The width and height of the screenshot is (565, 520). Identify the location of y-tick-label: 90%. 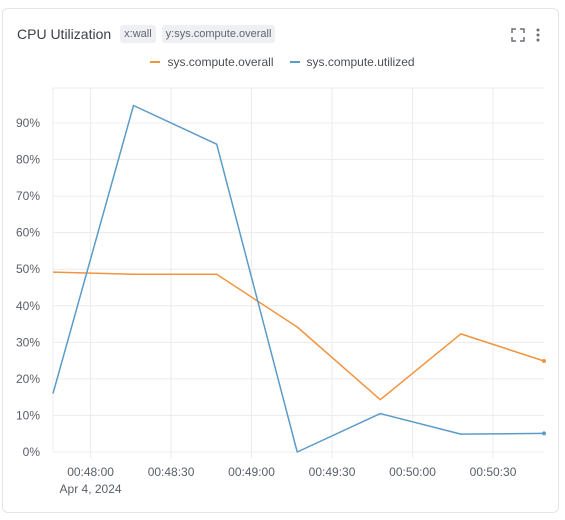
(28, 123).